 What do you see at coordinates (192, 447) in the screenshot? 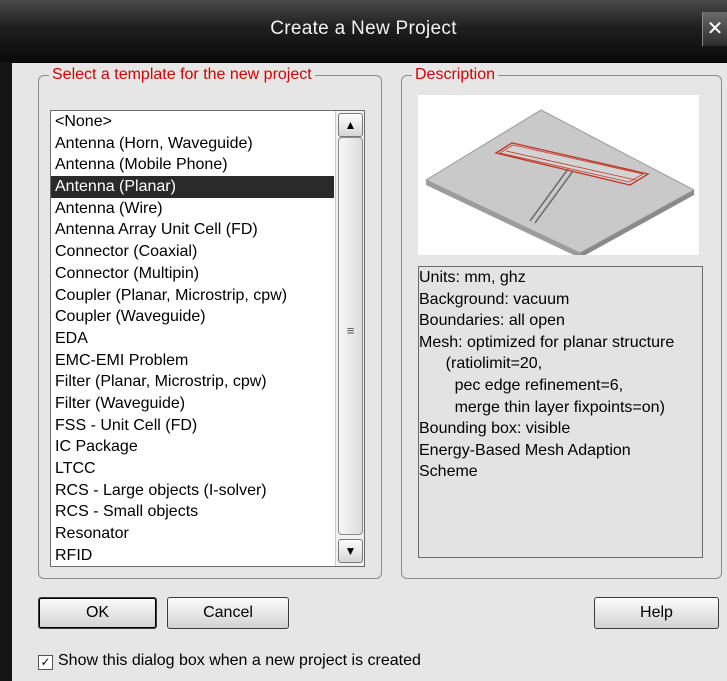
I see `template-list-item: IC Package` at bounding box center [192, 447].